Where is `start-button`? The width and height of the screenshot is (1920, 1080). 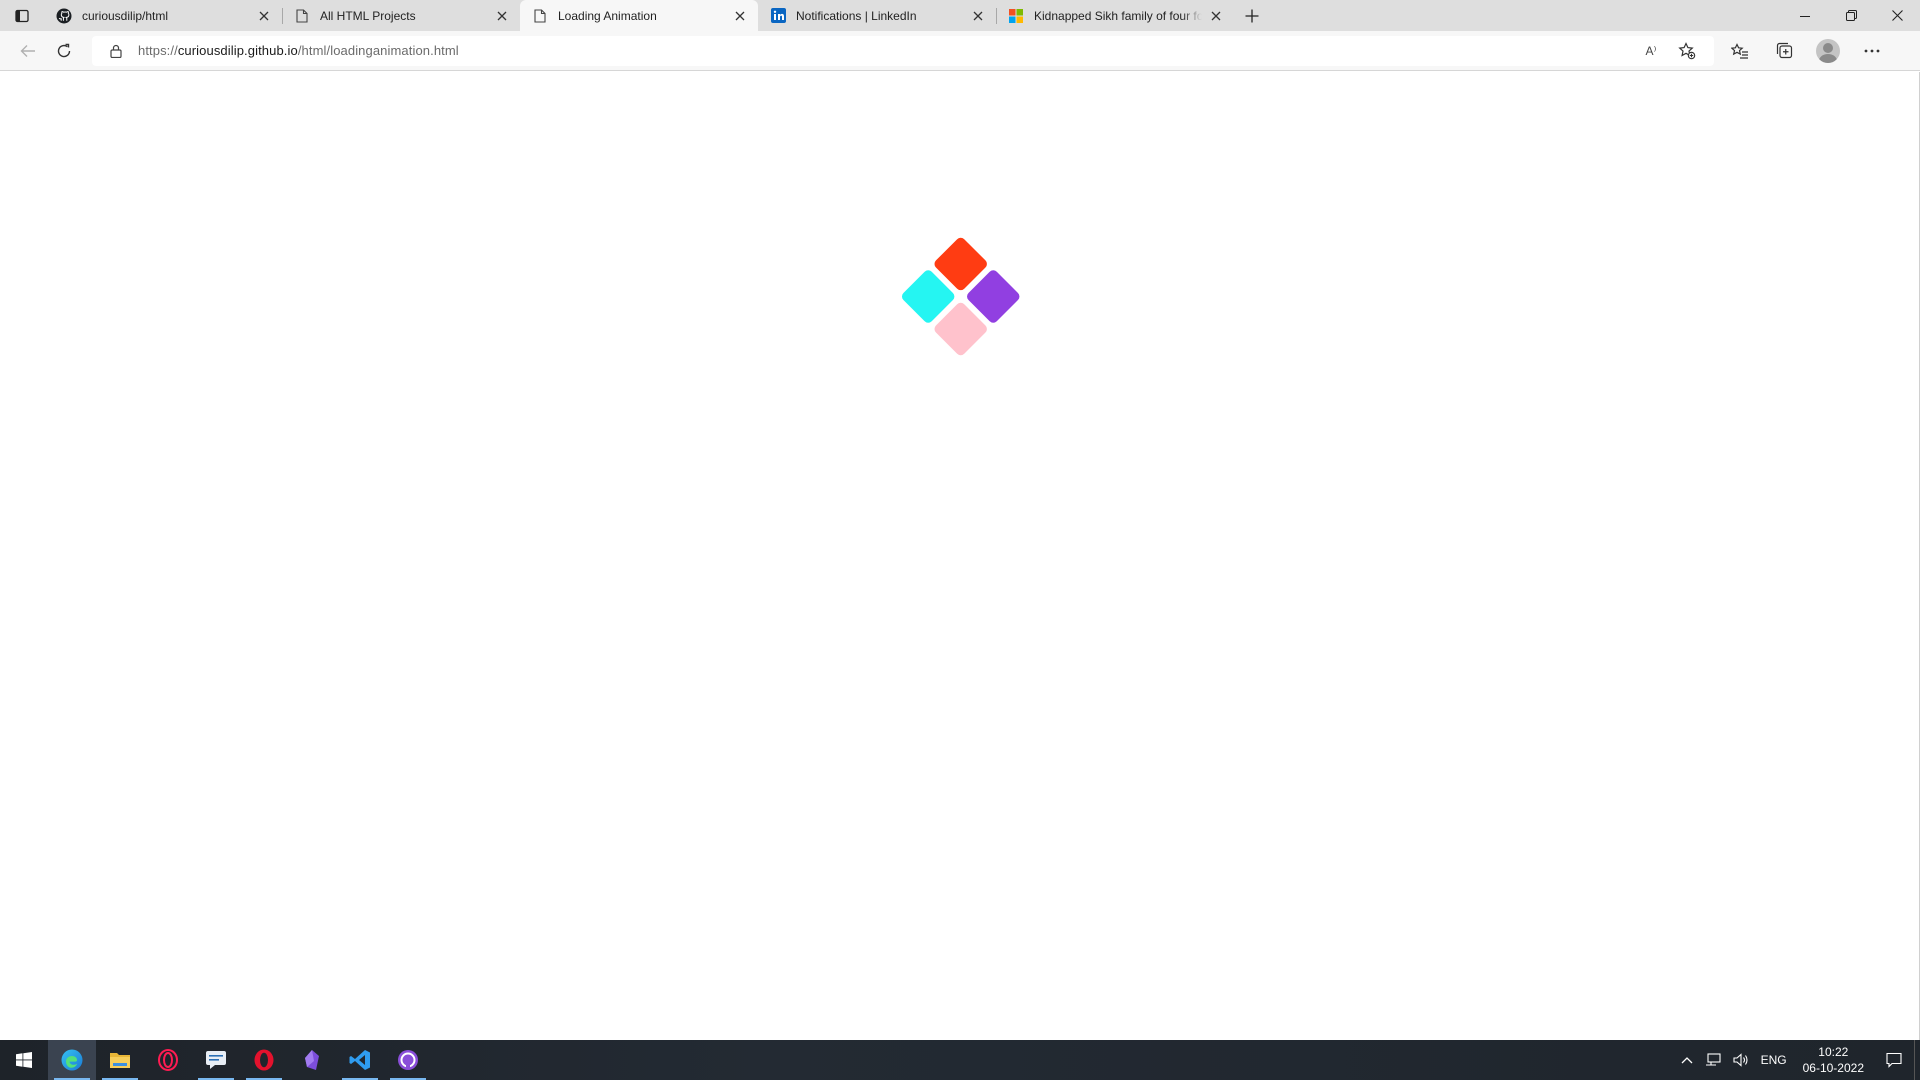 start-button is located at coordinates (24, 1060).